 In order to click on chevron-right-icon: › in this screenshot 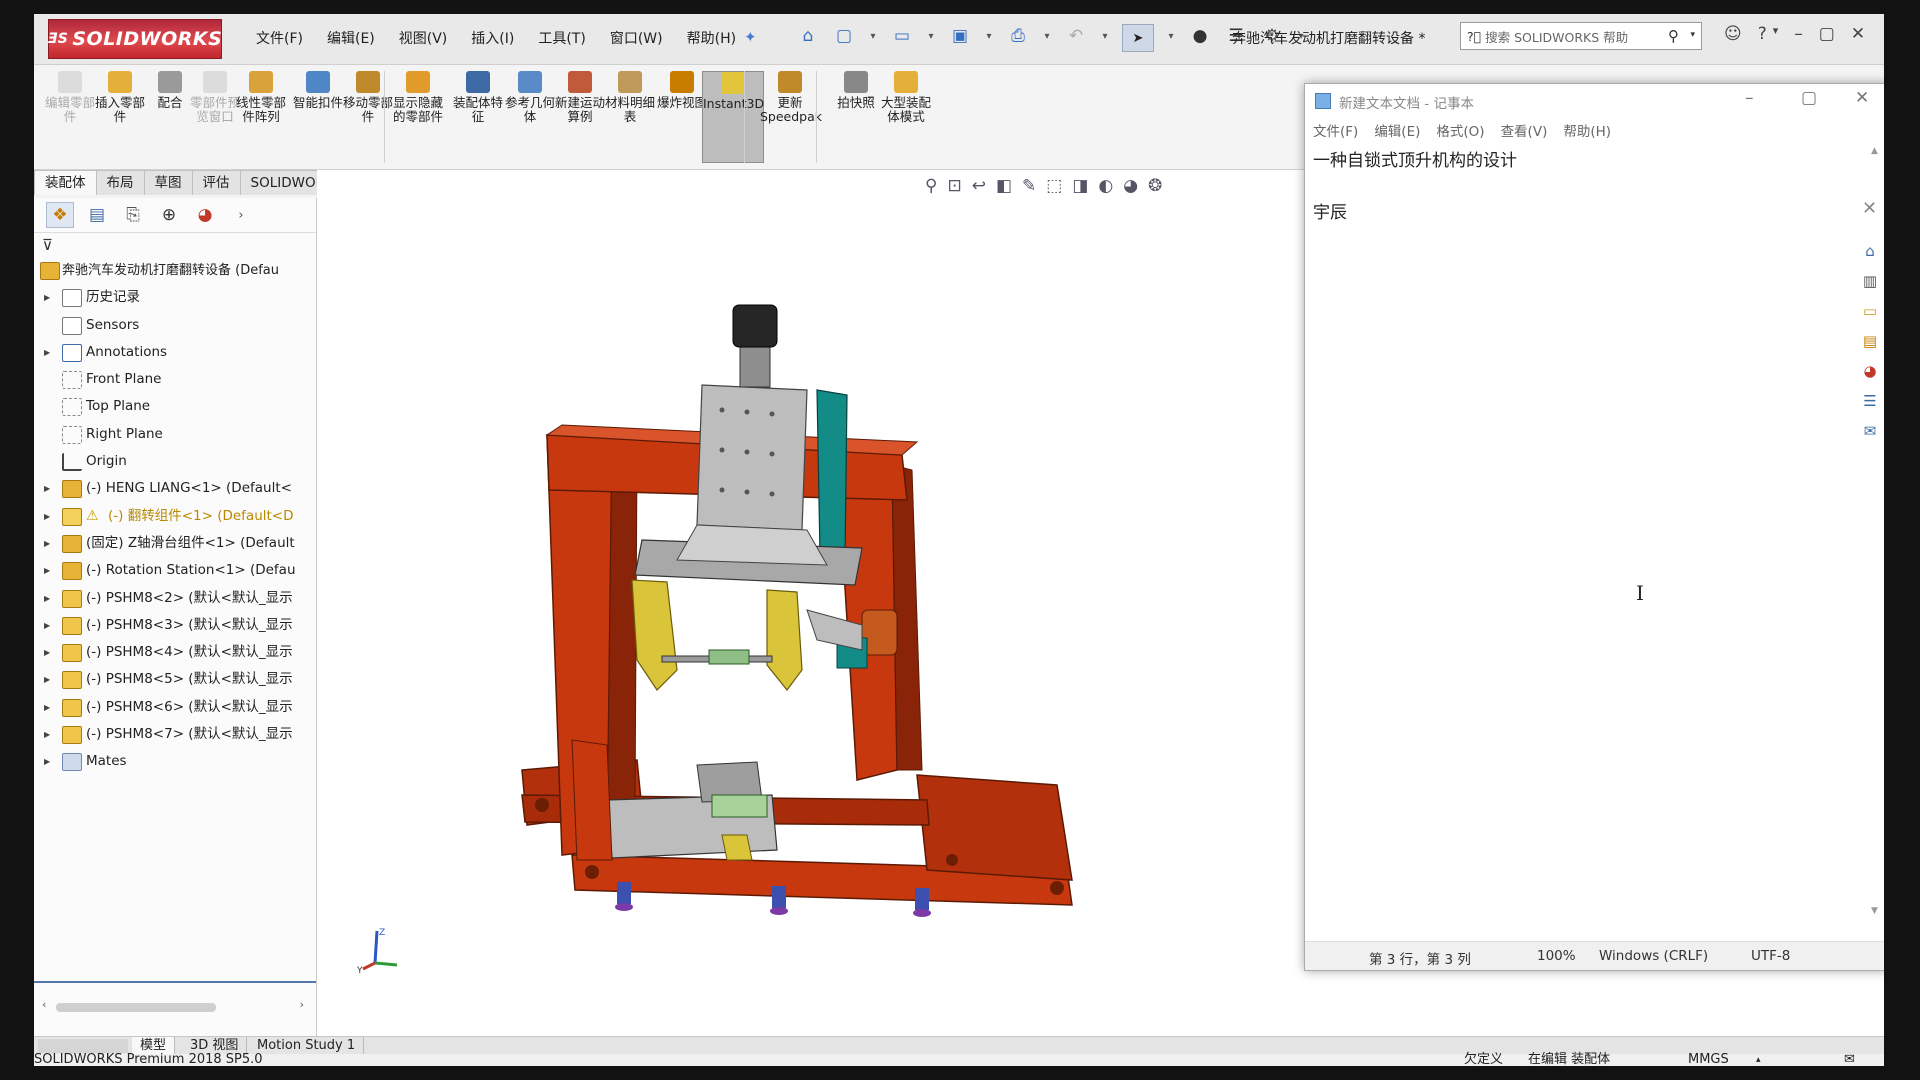, I will do `click(241, 215)`.